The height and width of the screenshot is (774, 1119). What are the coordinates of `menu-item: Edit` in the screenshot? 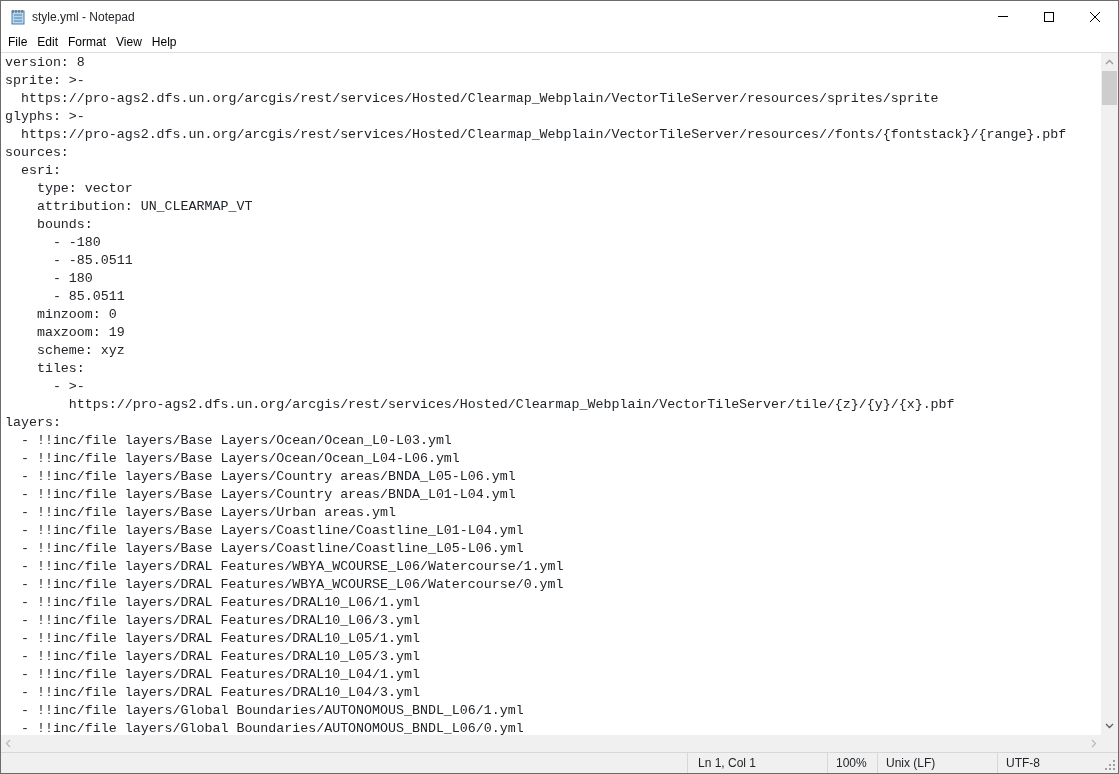 It's located at (48, 42).